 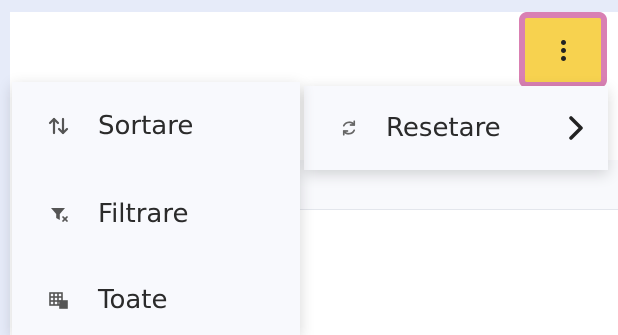 I want to click on grid-settings-icon, so click(x=59, y=300).